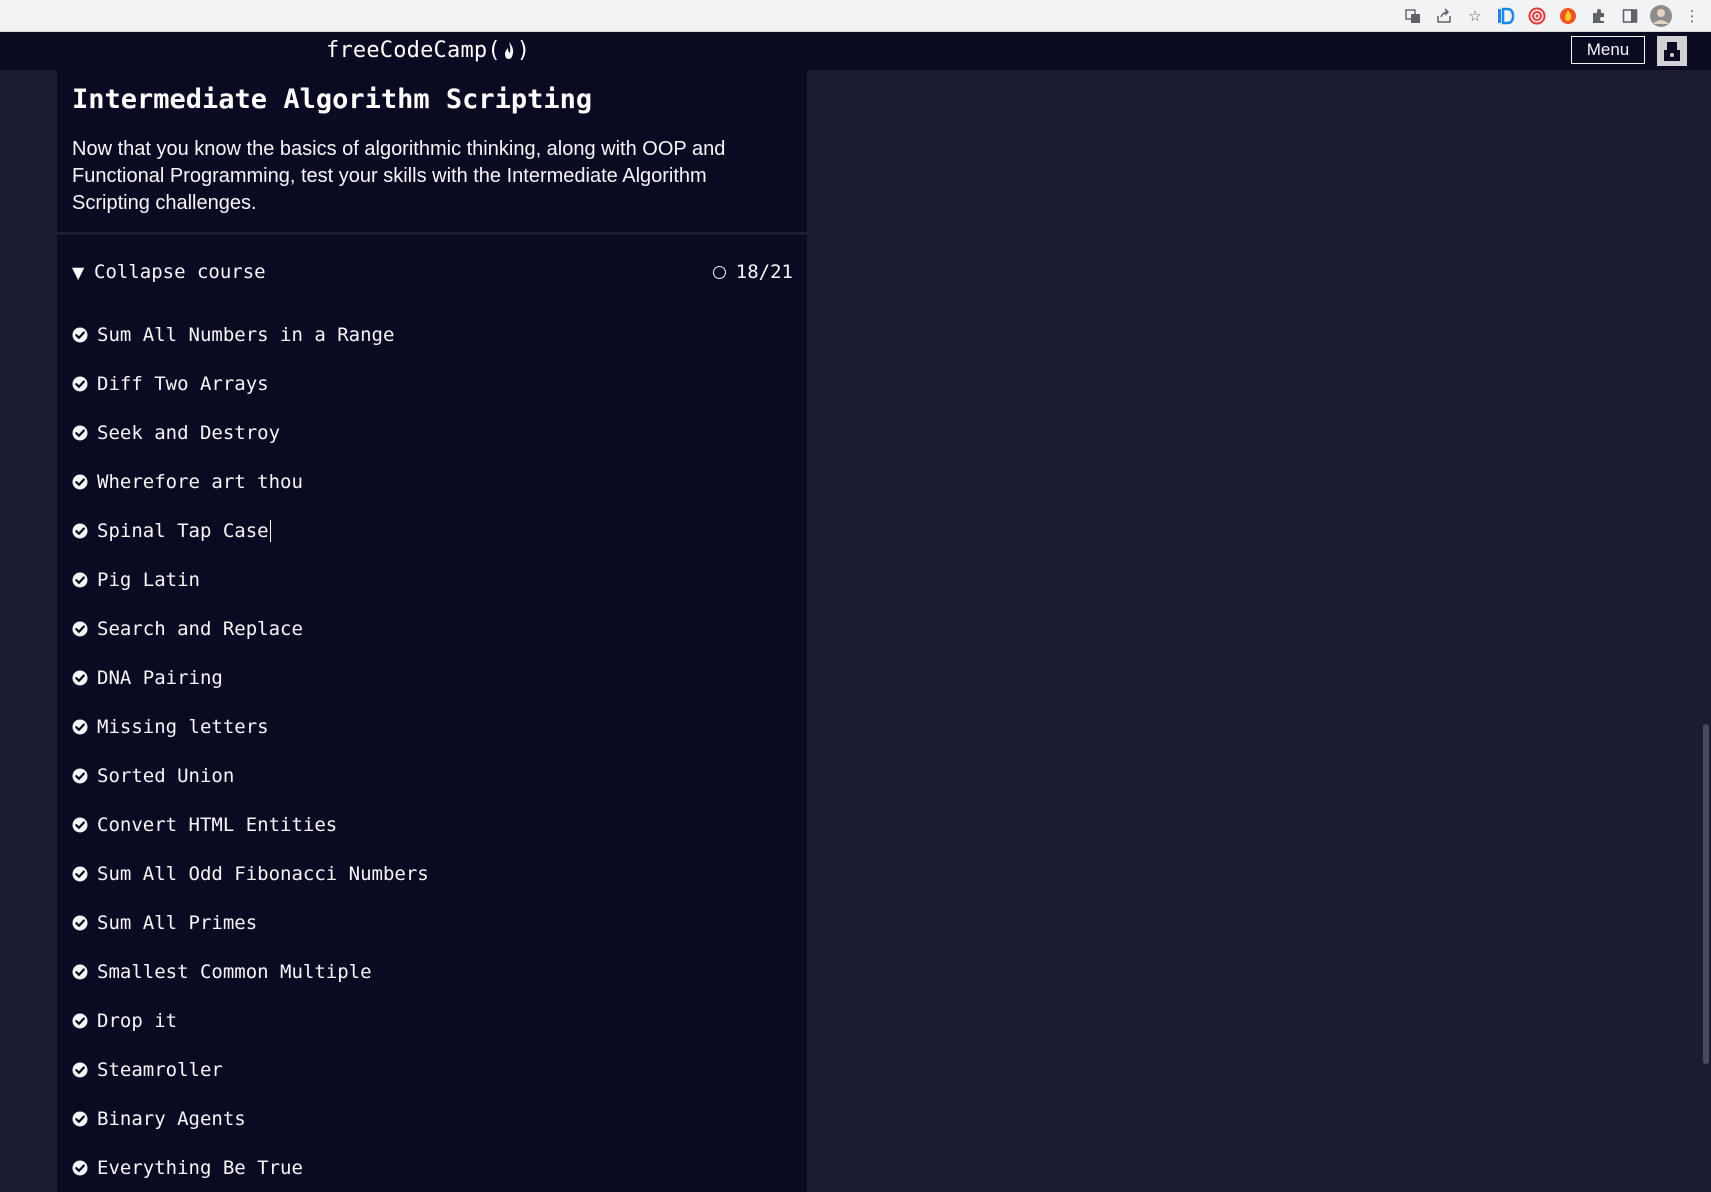 Image resolution: width=1711 pixels, height=1192 pixels. I want to click on extension-fire-icon, so click(1568, 16).